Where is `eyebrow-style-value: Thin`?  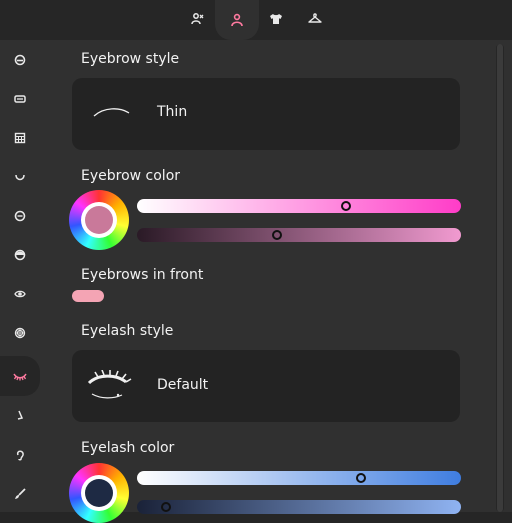
eyebrow-style-value: Thin is located at coordinates (172, 112).